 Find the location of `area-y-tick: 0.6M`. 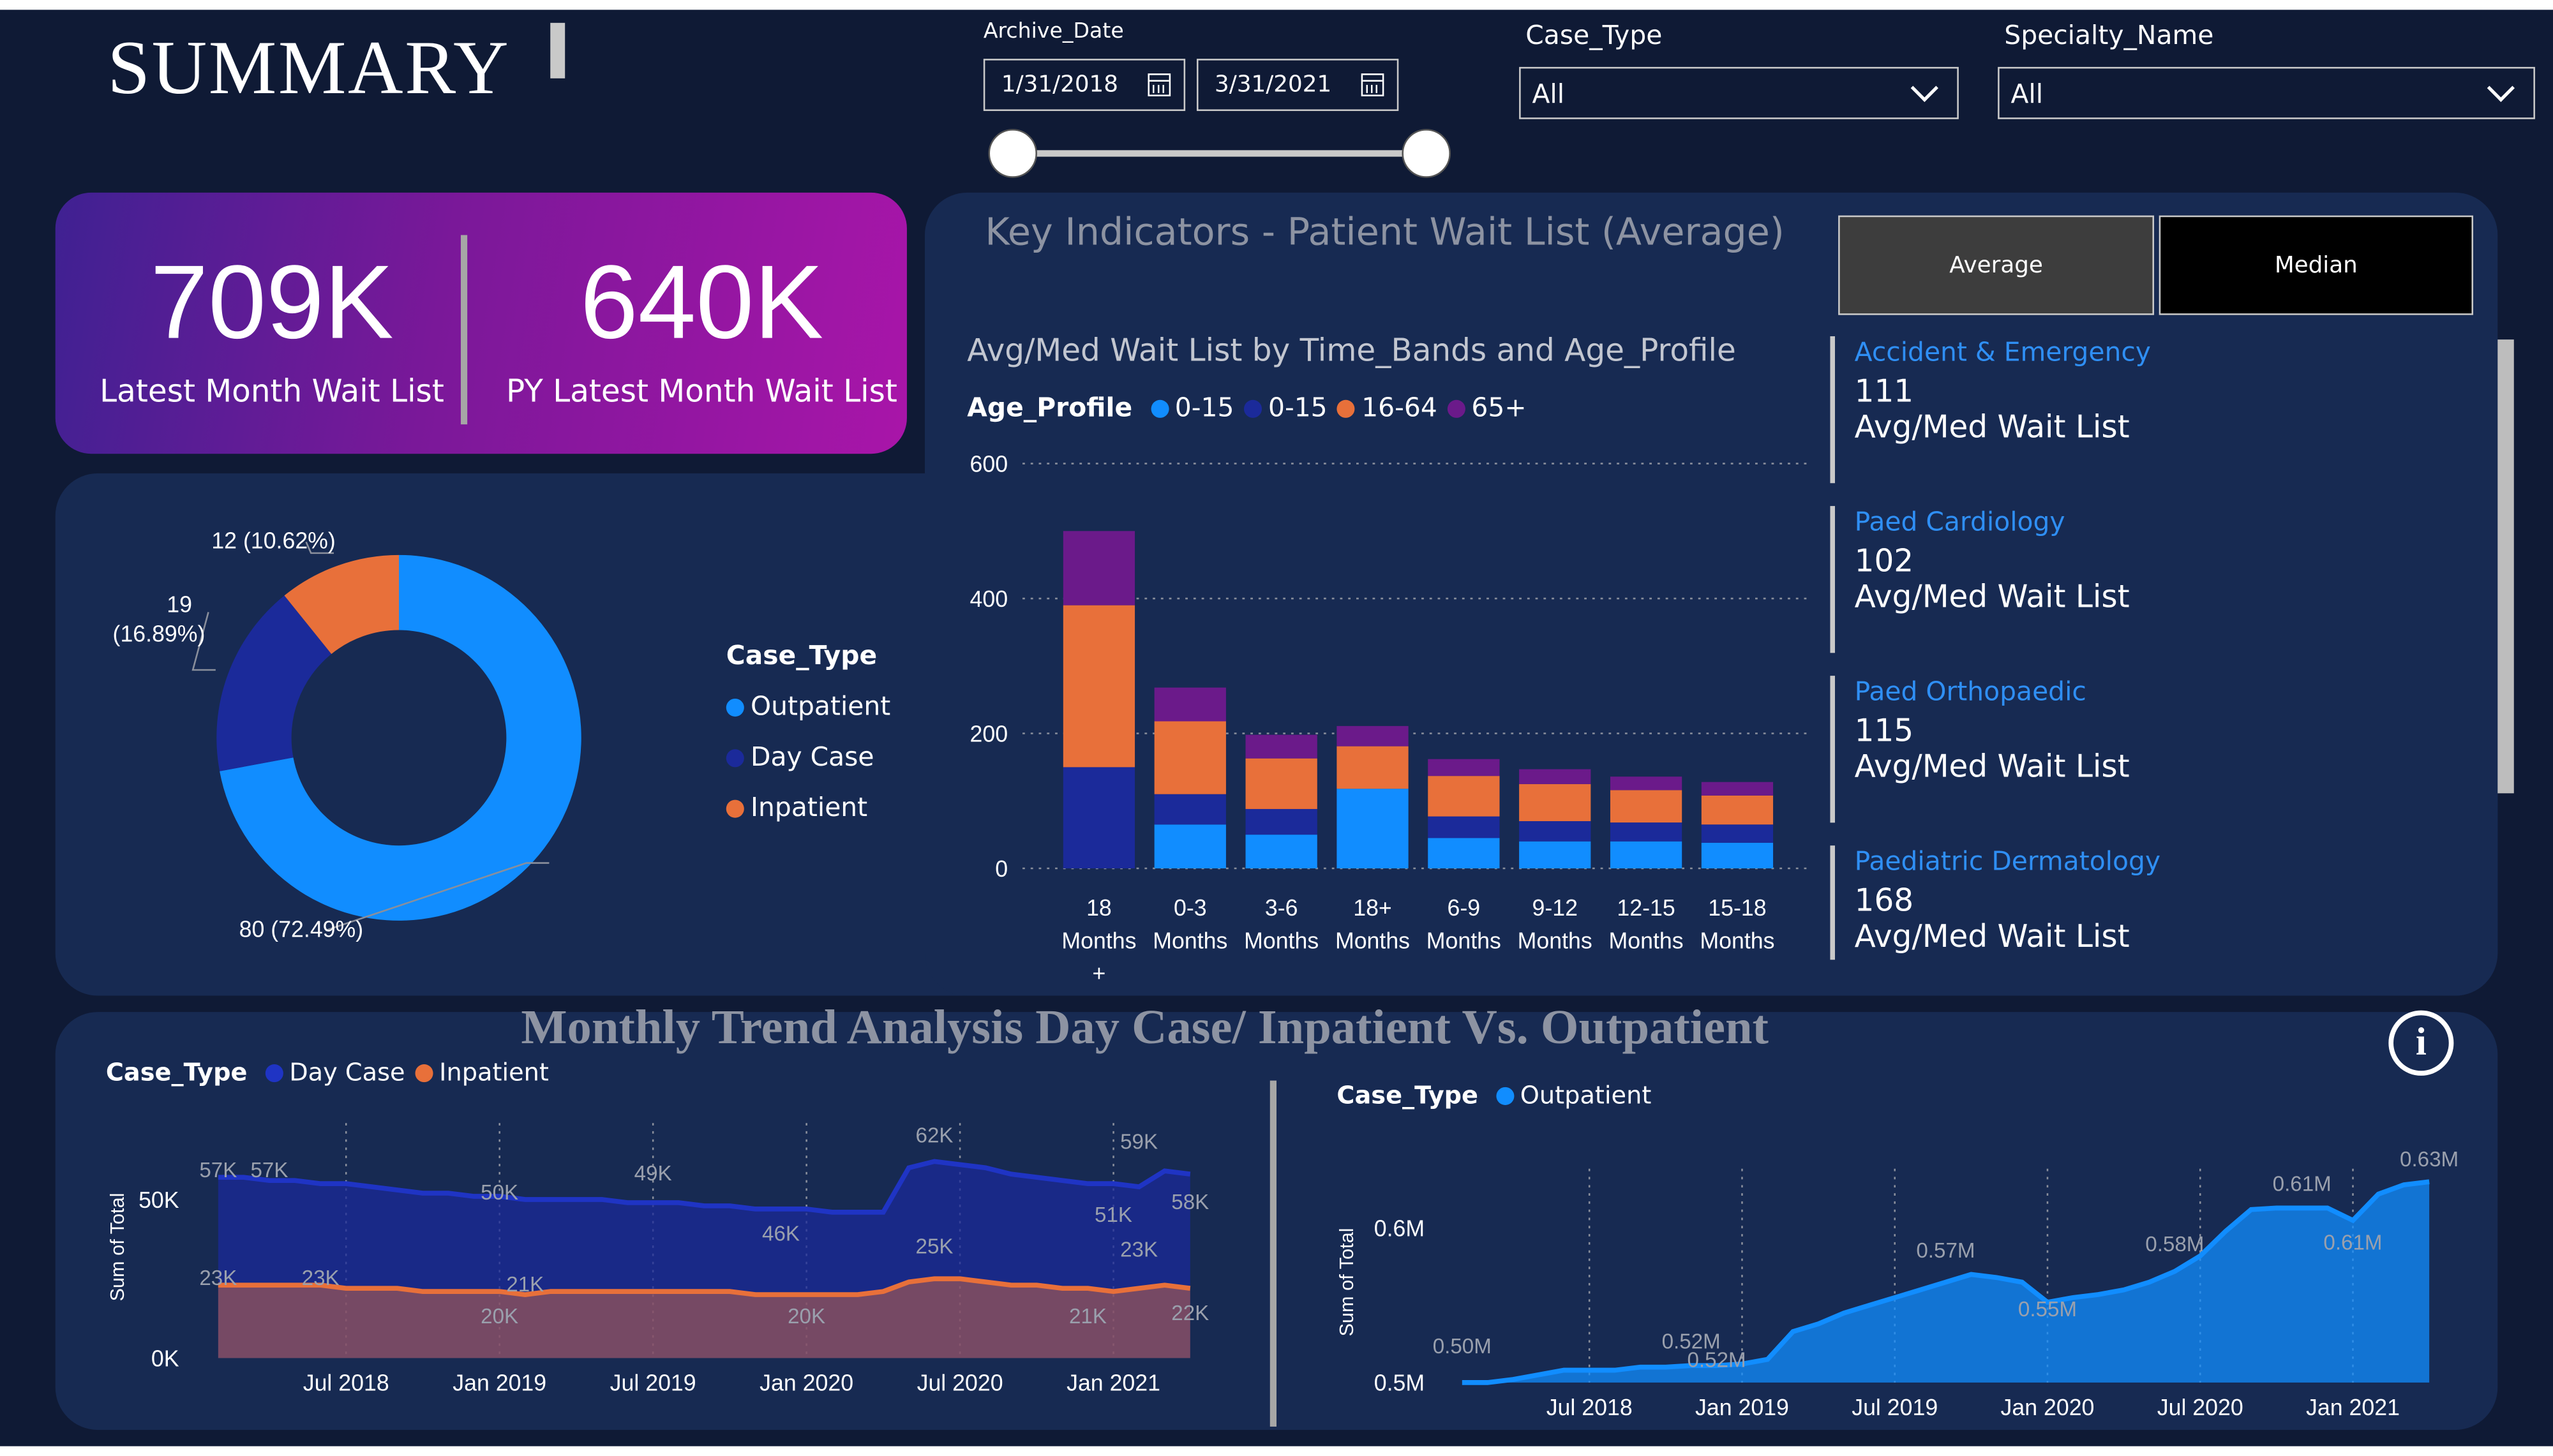

area-y-tick: 0.6M is located at coordinates (1399, 1229).